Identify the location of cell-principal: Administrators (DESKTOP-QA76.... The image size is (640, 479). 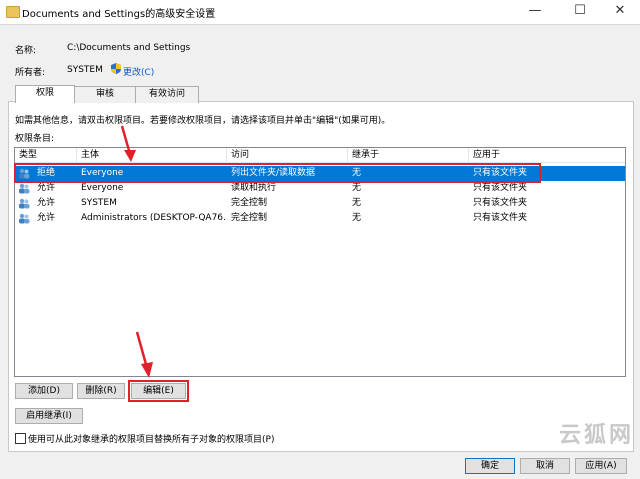
(154, 218).